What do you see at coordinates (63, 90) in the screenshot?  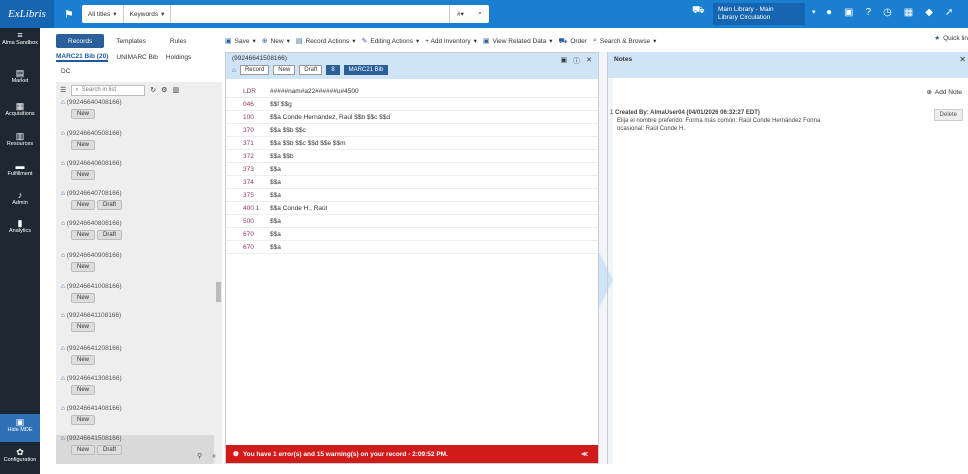 I see `list-menu-icon: ☰` at bounding box center [63, 90].